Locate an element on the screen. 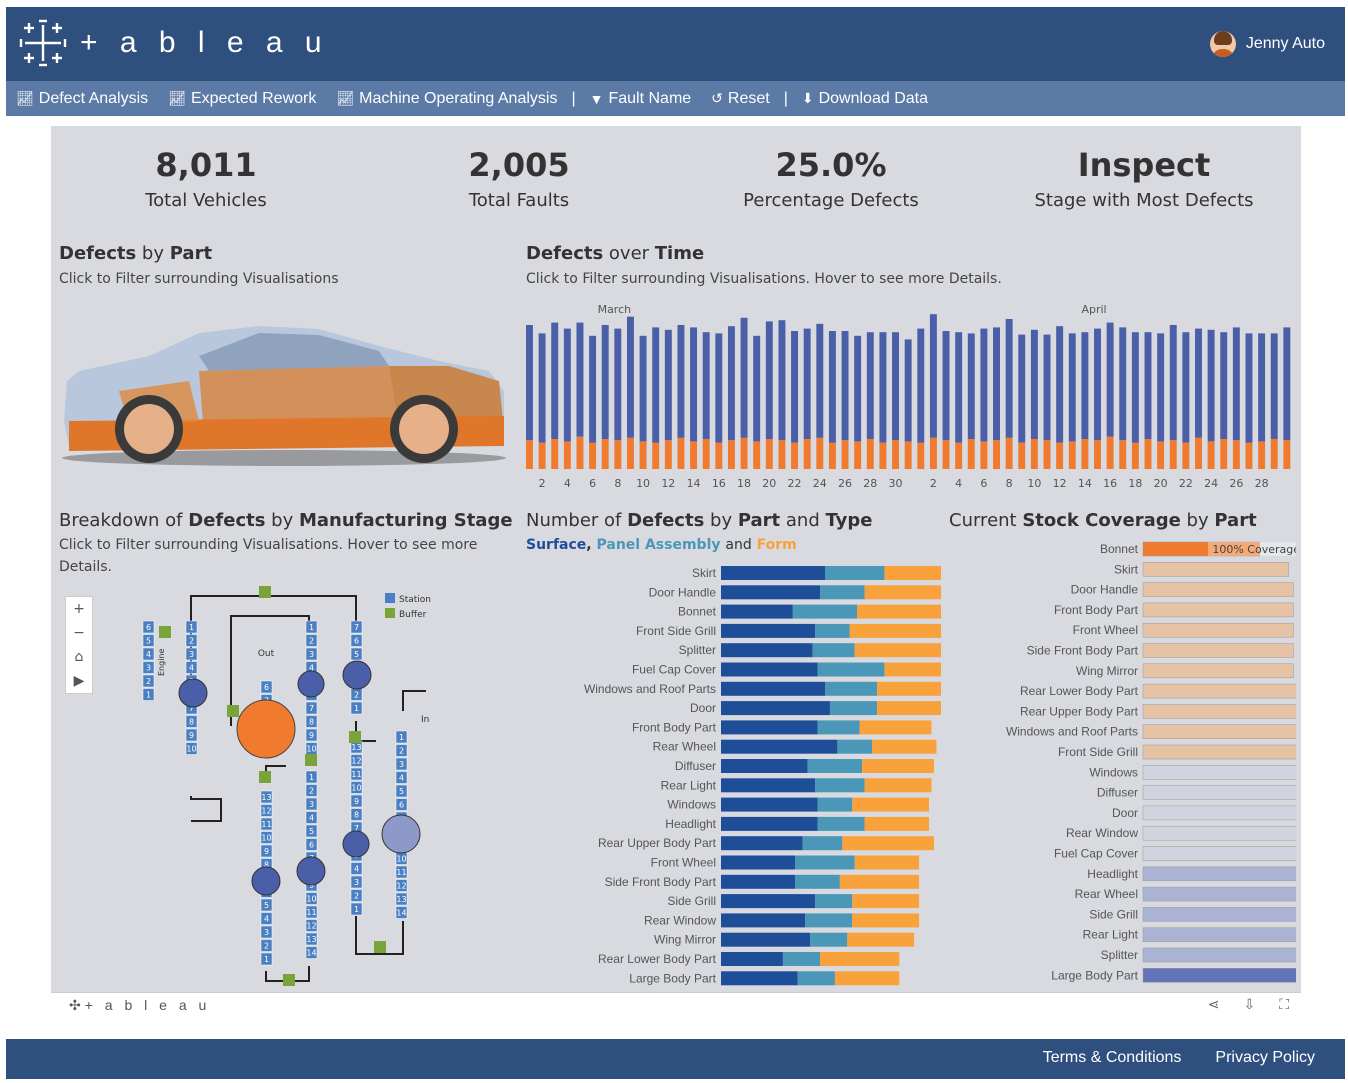  share-icon: ⋖ is located at coordinates (1214, 1005).